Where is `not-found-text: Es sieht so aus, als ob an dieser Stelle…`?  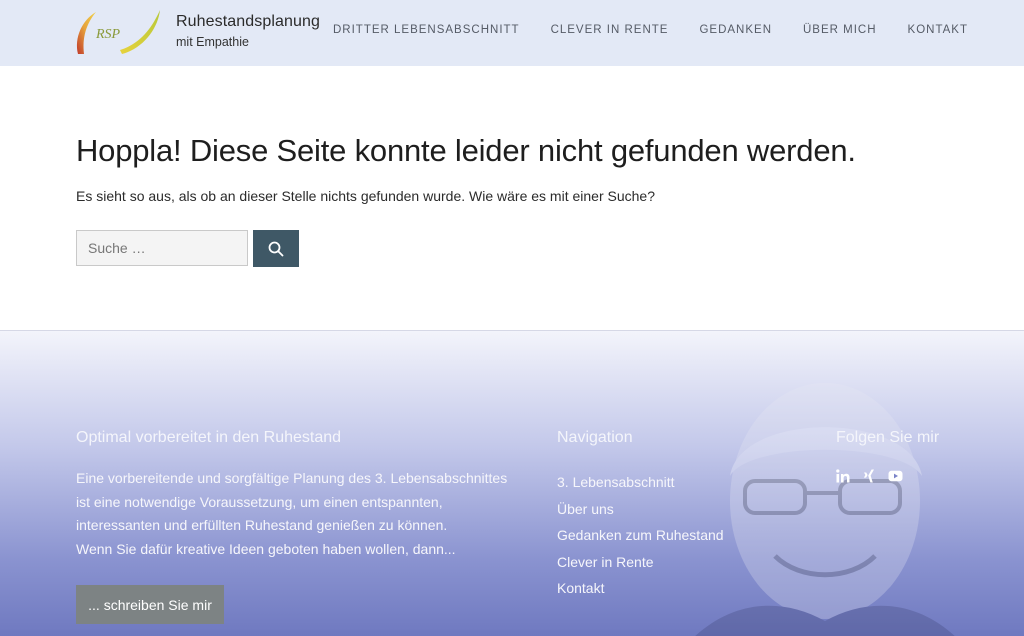 not-found-text: Es sieht so aus, als ob an dieser Stelle… is located at coordinates (365, 196).